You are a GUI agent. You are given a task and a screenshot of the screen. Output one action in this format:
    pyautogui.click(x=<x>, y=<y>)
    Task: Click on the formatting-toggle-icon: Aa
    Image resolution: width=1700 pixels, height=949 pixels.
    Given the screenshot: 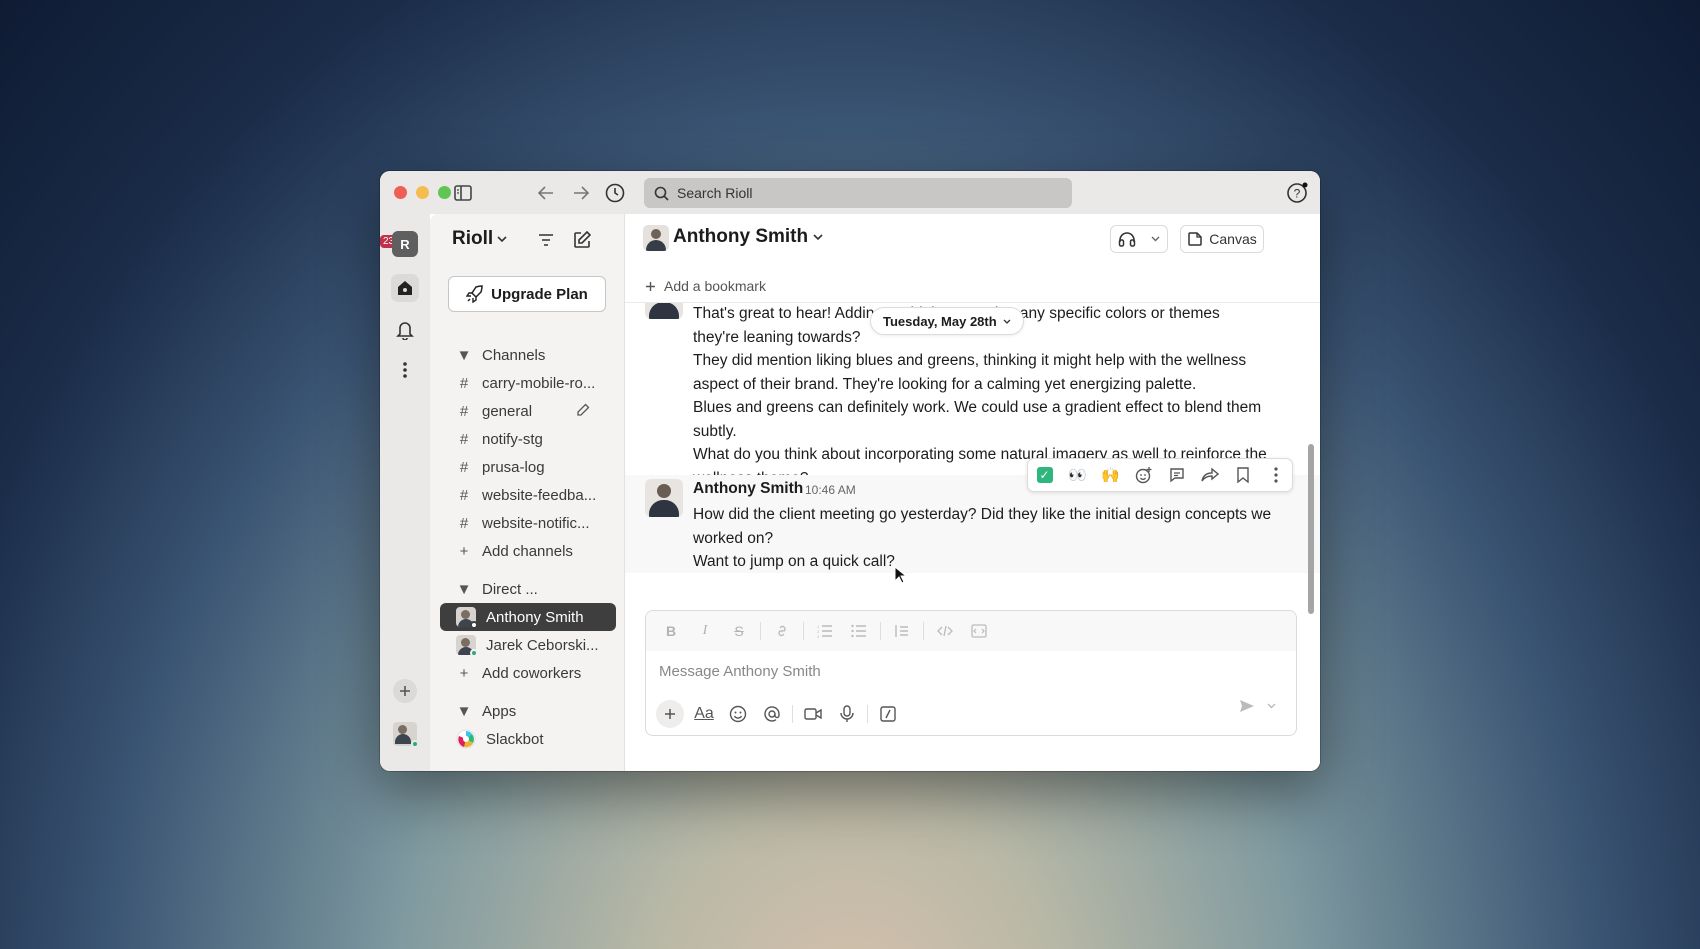 What is the action you would take?
    pyautogui.click(x=704, y=714)
    